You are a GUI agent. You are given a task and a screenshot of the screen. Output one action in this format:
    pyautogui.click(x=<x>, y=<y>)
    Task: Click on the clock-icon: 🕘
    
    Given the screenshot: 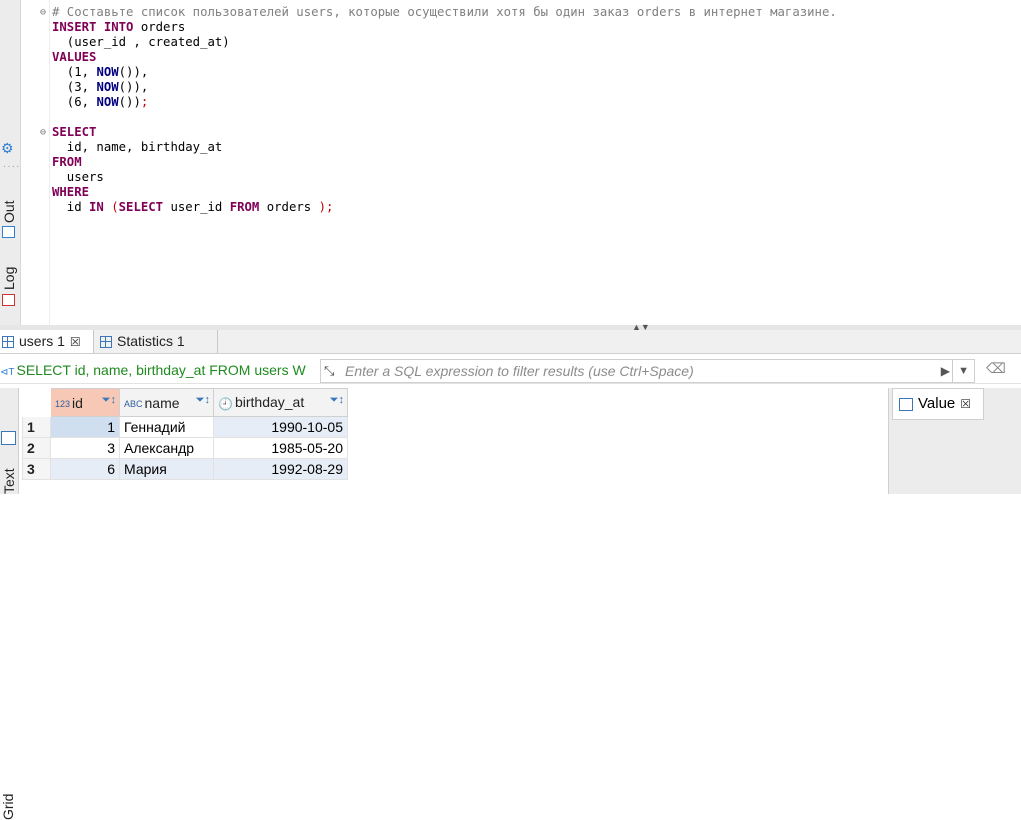 What is the action you would take?
    pyautogui.click(x=225, y=403)
    